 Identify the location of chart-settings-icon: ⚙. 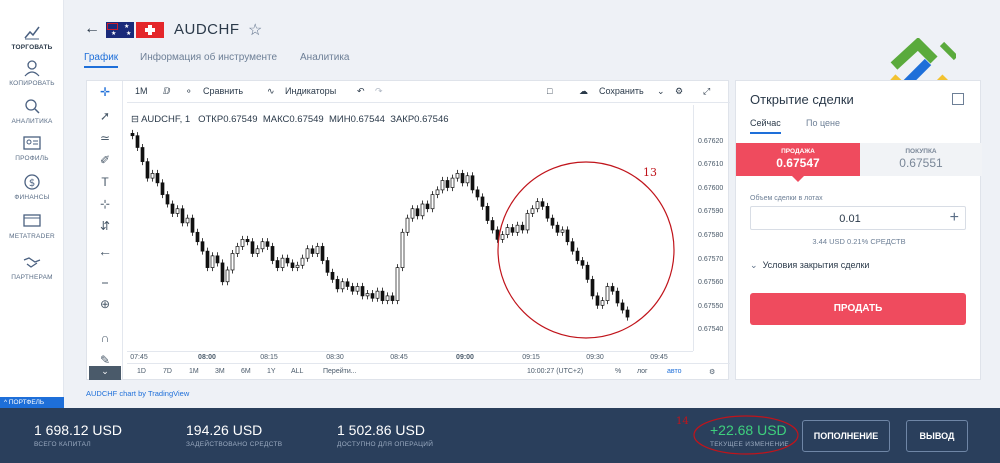
(712, 372).